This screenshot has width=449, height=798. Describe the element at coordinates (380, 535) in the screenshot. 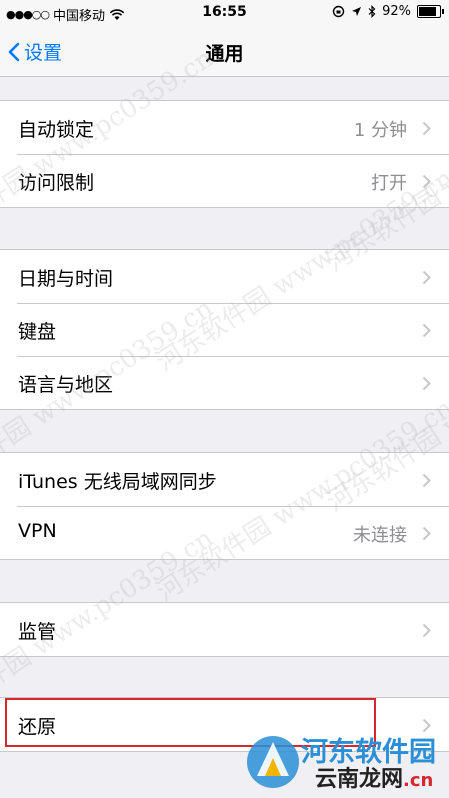

I see `row-value: 未连接` at that location.